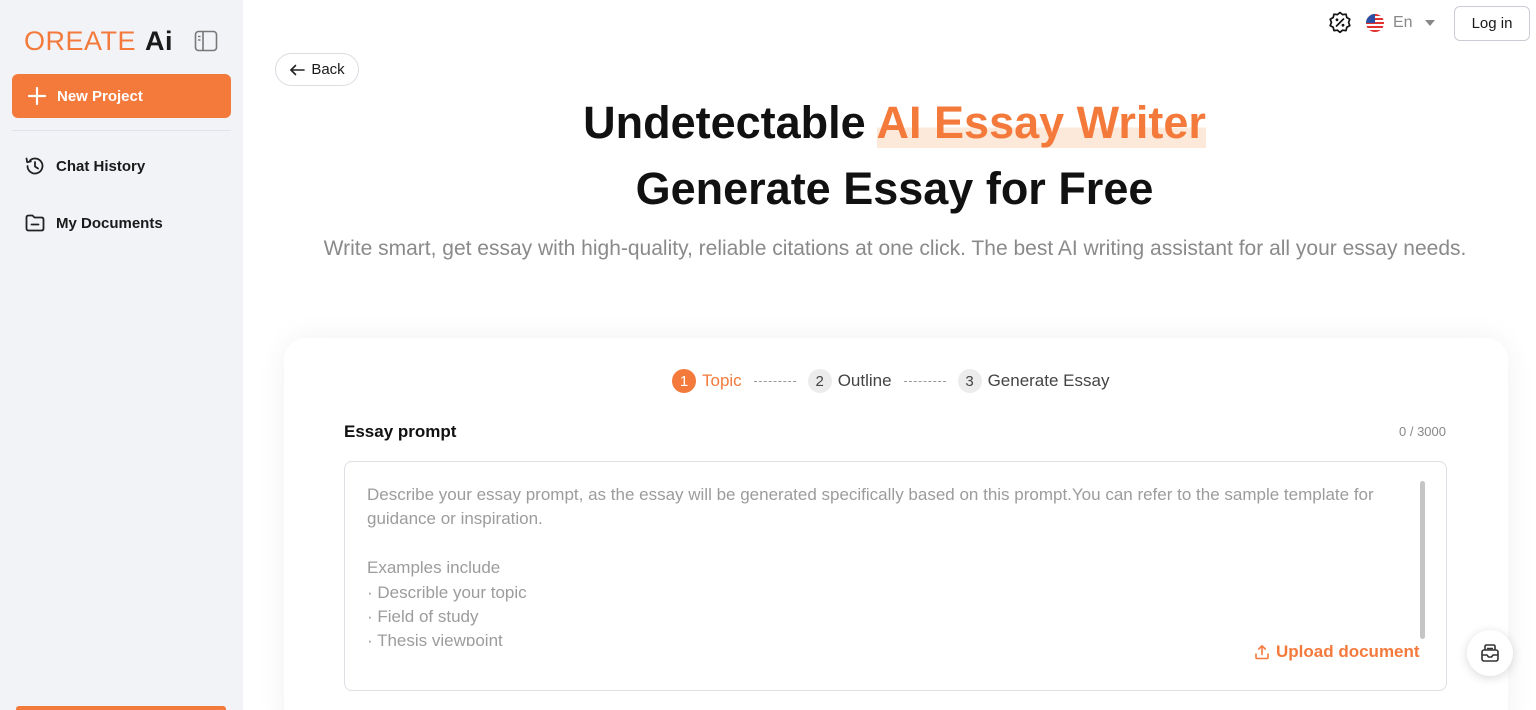  What do you see at coordinates (35, 223) in the screenshot?
I see `folder-icon` at bounding box center [35, 223].